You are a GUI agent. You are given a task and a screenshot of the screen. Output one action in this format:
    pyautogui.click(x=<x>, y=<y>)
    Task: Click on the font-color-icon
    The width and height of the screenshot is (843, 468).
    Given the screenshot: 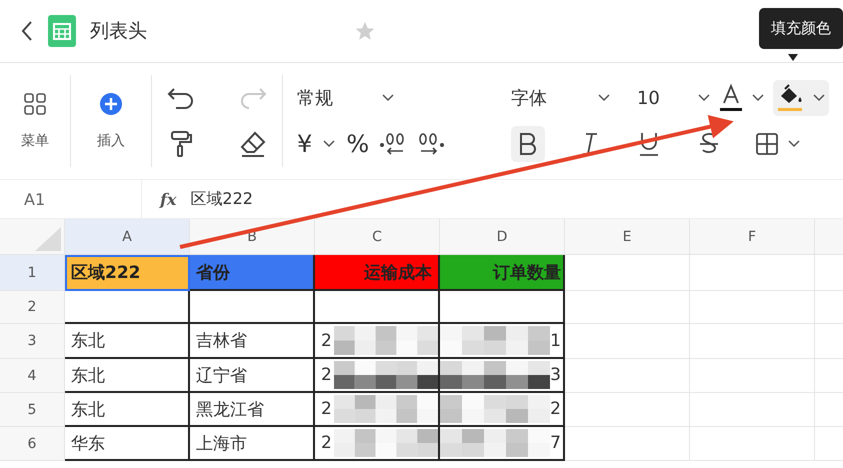 What is the action you would take?
    pyautogui.click(x=730, y=98)
    